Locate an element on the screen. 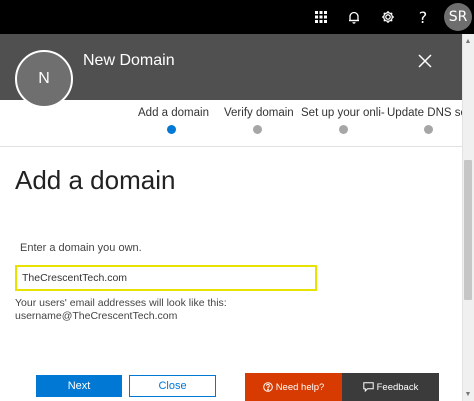 The image size is (474, 401). app-launcher-icon is located at coordinates (321, 17).